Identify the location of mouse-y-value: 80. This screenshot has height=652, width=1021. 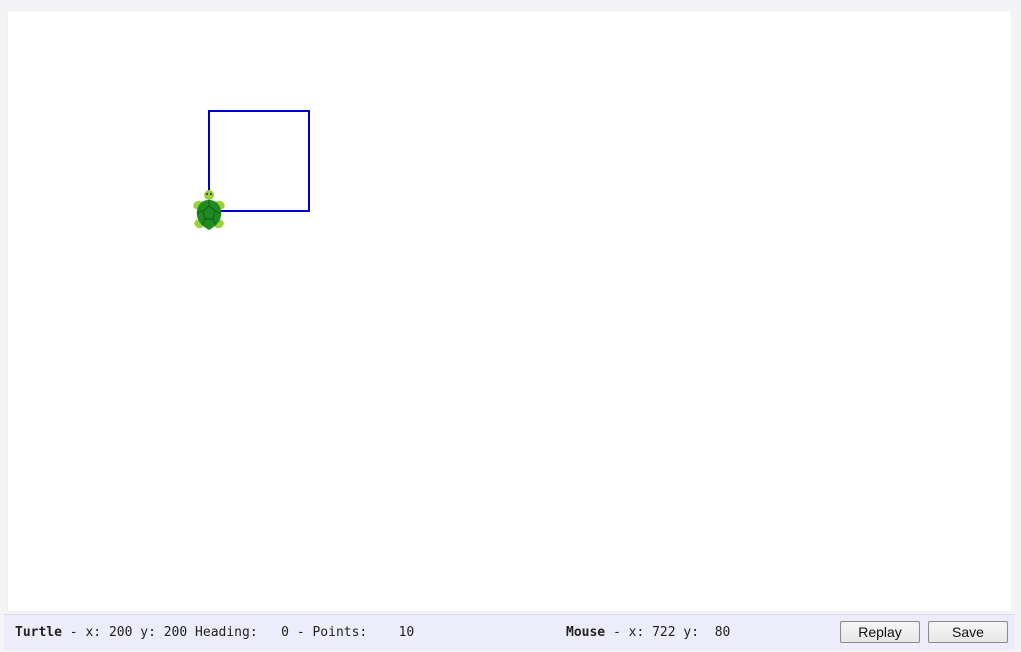
(722, 632).